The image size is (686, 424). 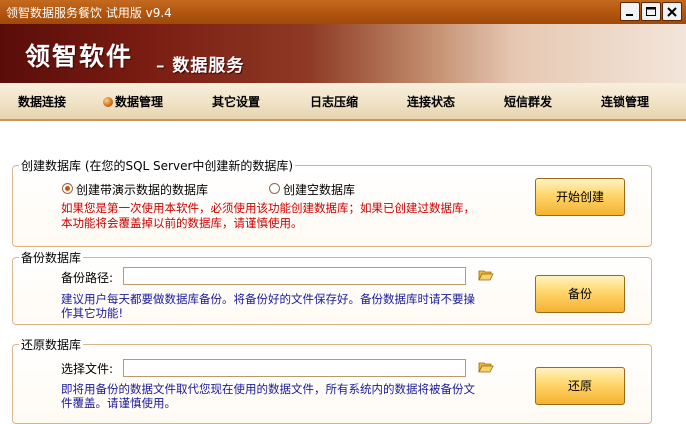 What do you see at coordinates (294, 276) in the screenshot?
I see `backup-path-input` at bounding box center [294, 276].